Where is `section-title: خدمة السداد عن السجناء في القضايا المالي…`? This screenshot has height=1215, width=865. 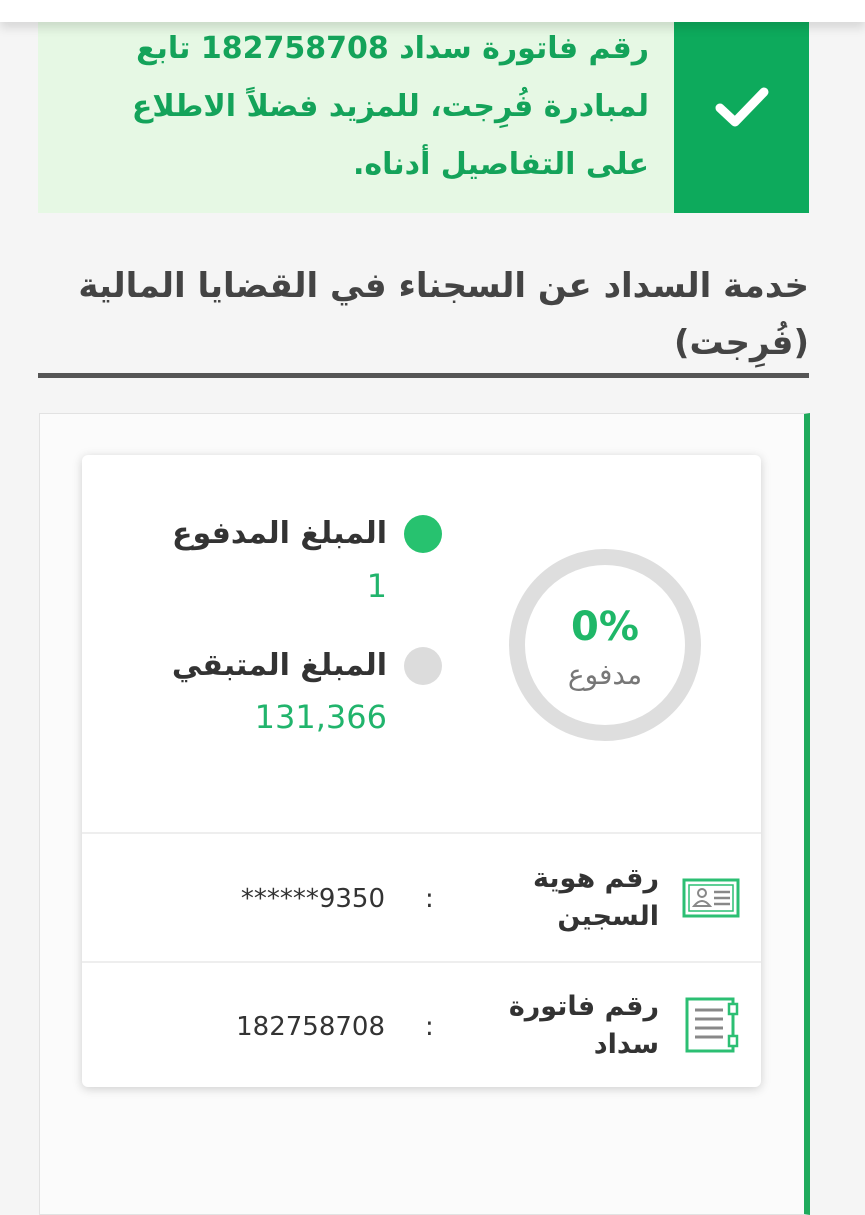
section-title: خدمة السداد عن السجناء في القضايا المالي… is located at coordinates (429, 315).